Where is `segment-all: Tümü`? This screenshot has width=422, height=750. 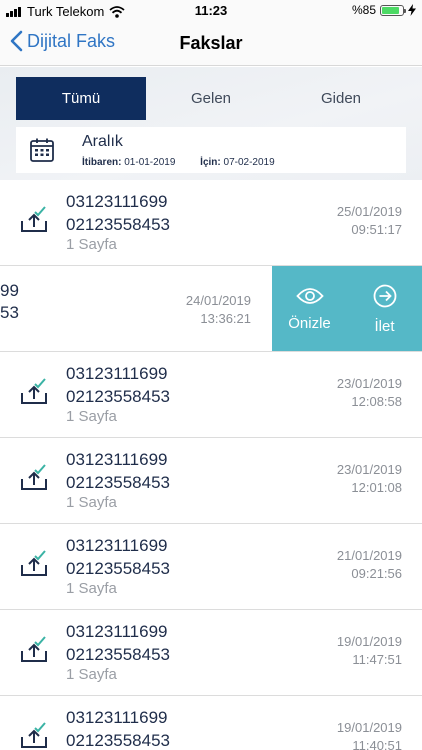
segment-all: Tümü is located at coordinates (81, 98).